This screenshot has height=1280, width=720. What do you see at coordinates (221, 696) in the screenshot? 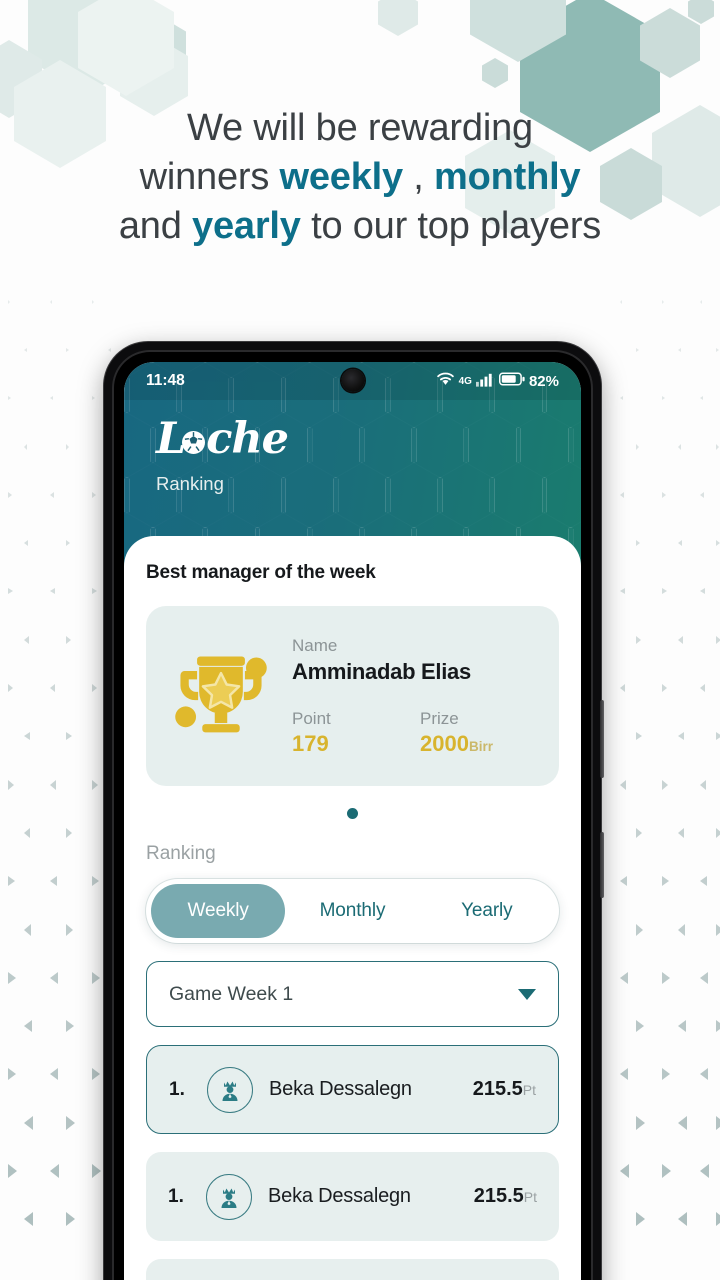
I see `trophy-icon` at bounding box center [221, 696].